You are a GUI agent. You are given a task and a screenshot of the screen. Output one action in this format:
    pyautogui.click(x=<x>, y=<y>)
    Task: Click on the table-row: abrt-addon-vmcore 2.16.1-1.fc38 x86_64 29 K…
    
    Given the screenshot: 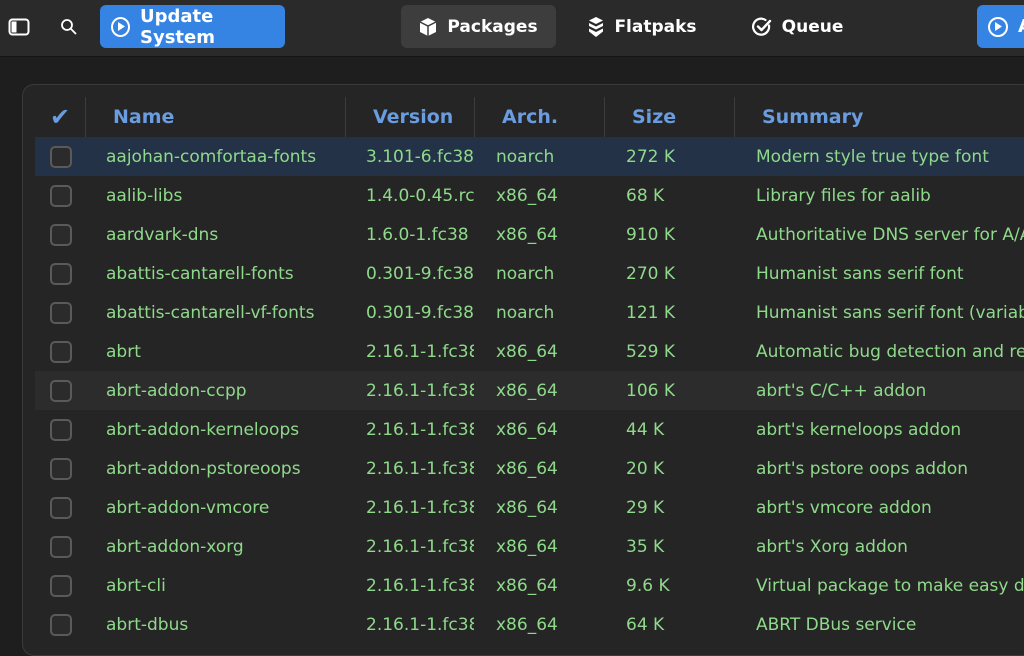 What is the action you would take?
    pyautogui.click(x=529, y=507)
    